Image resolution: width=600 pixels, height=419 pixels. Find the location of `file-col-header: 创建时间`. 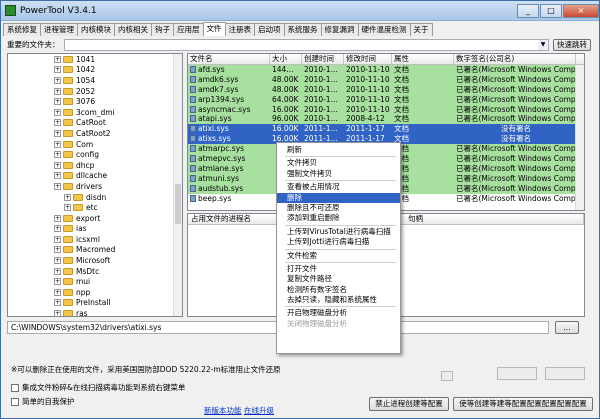

file-col-header: 创建时间 is located at coordinates (323, 59).